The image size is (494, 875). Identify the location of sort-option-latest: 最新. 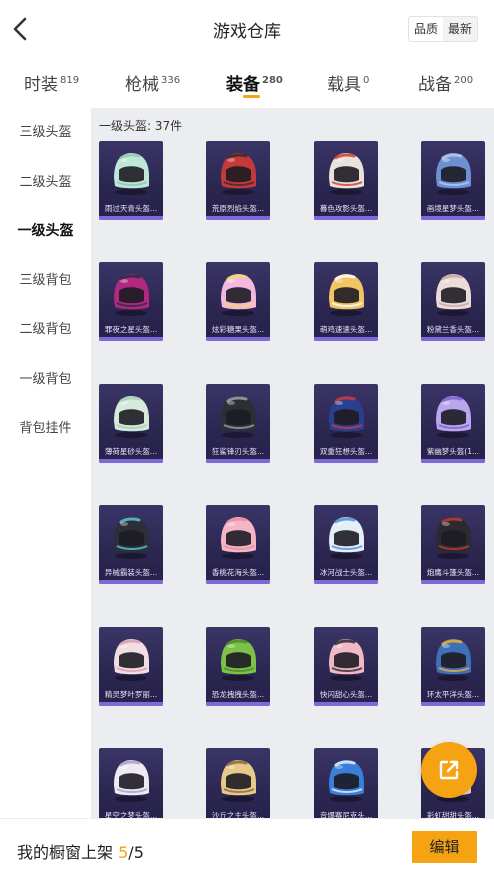
(460, 29).